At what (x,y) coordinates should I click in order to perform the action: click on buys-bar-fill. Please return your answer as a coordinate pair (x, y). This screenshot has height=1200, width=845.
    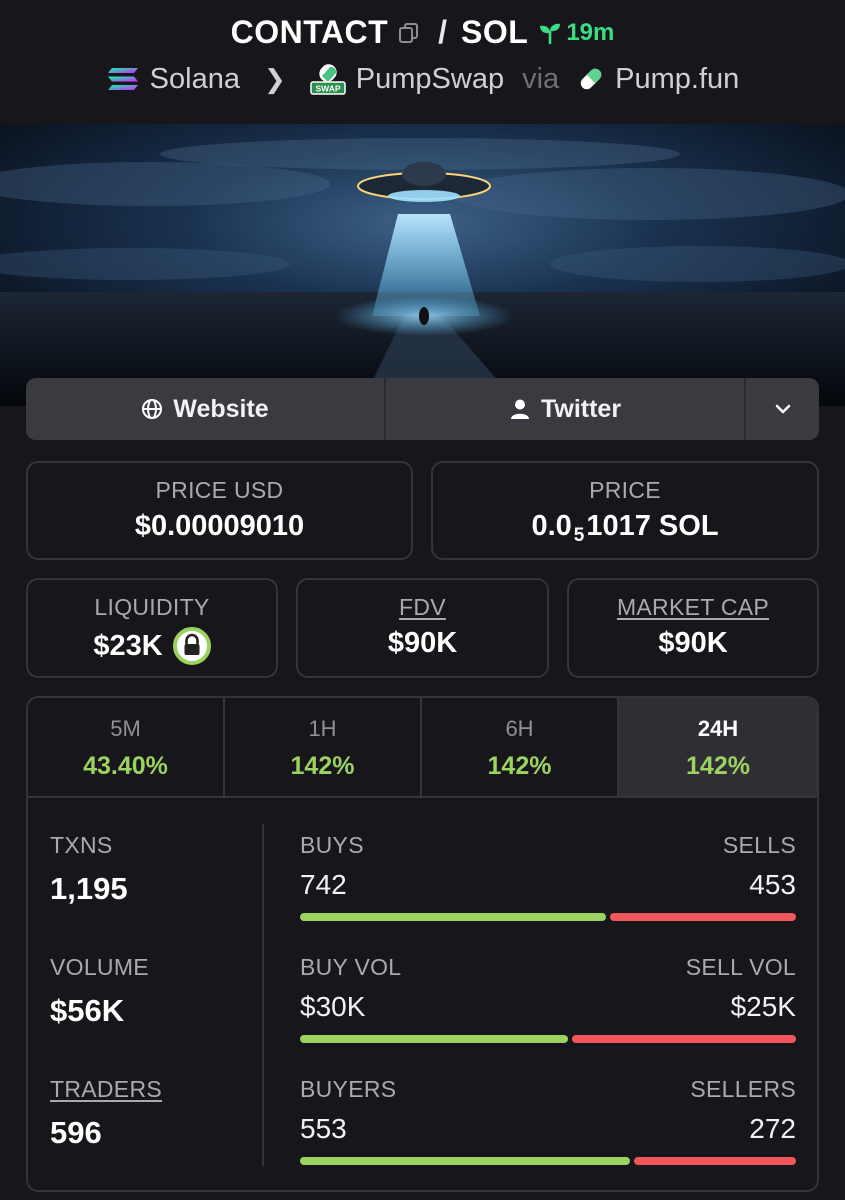
    Looking at the image, I should click on (453, 917).